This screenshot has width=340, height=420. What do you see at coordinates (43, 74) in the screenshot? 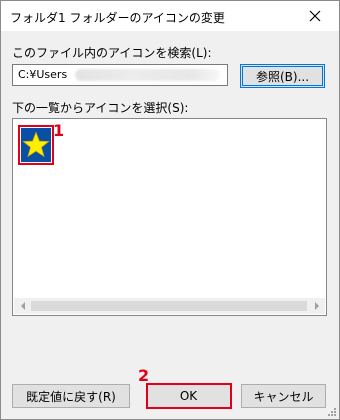
I see `path-value: C:¥Users` at bounding box center [43, 74].